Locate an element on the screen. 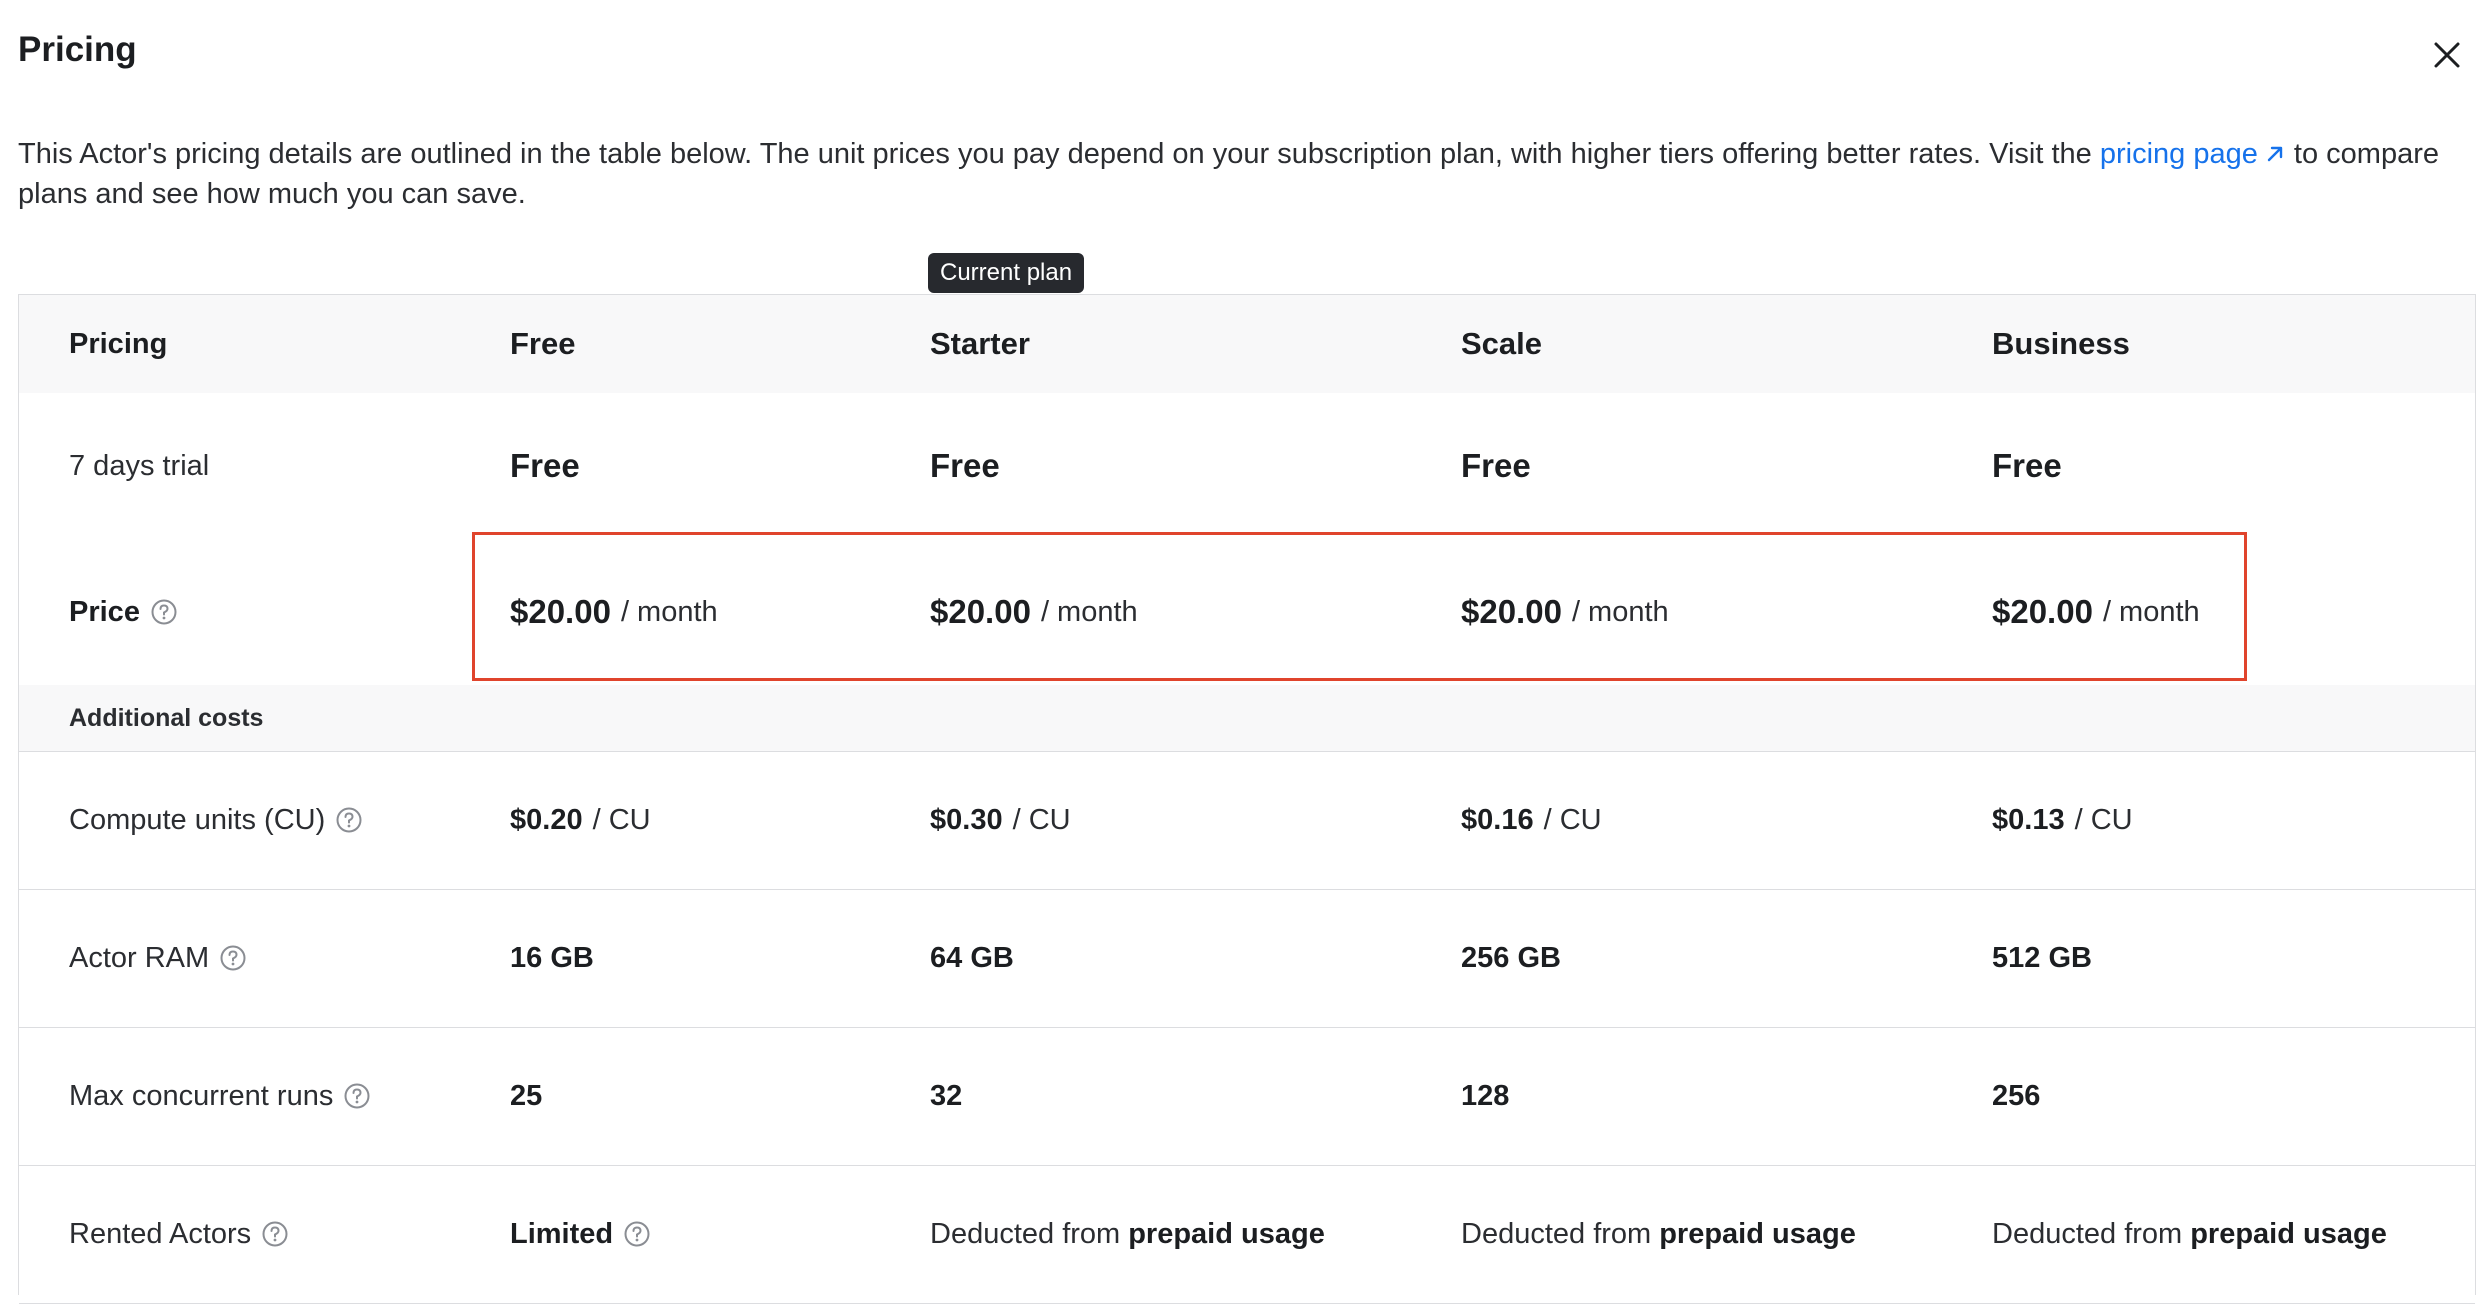 This screenshot has height=1304, width=2482. price-unit-business: / month is located at coordinates (2151, 611).